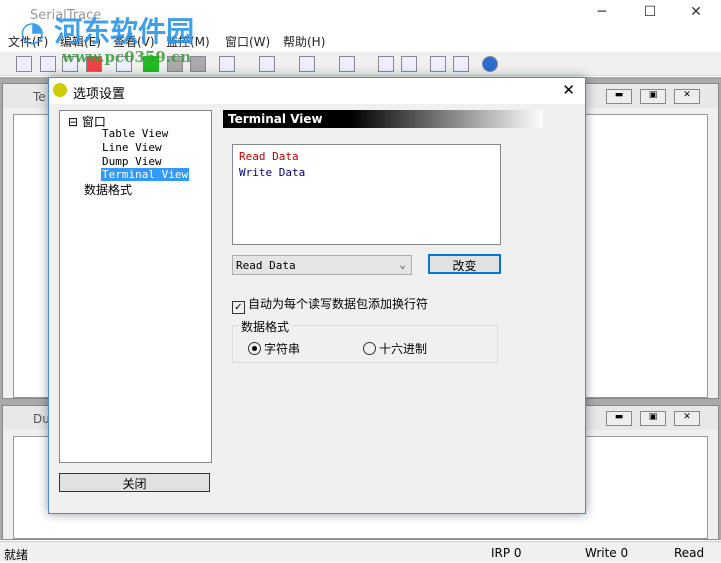 This screenshot has height=563, width=721. I want to click on auto-newline-checkbox: ✓ 自动为每个读写数据包添加换行符, so click(330, 304).